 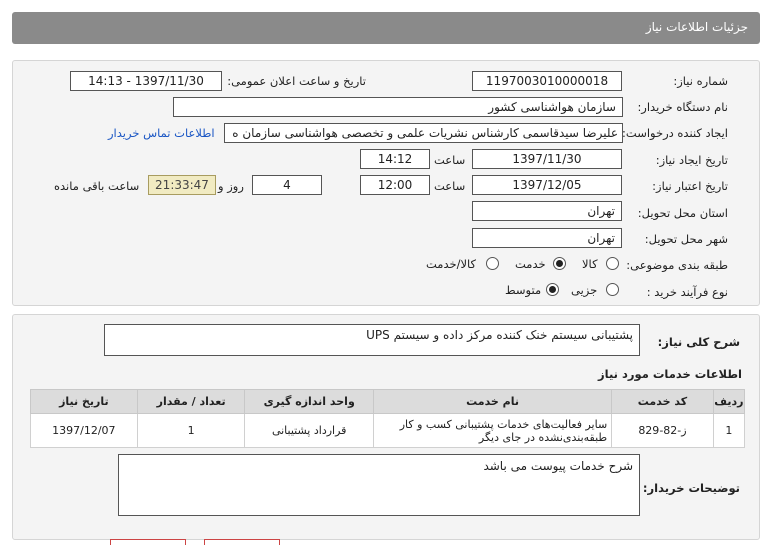 What do you see at coordinates (698, 342) in the screenshot?
I see `summary-label: شرح کلی نیاز:` at bounding box center [698, 342].